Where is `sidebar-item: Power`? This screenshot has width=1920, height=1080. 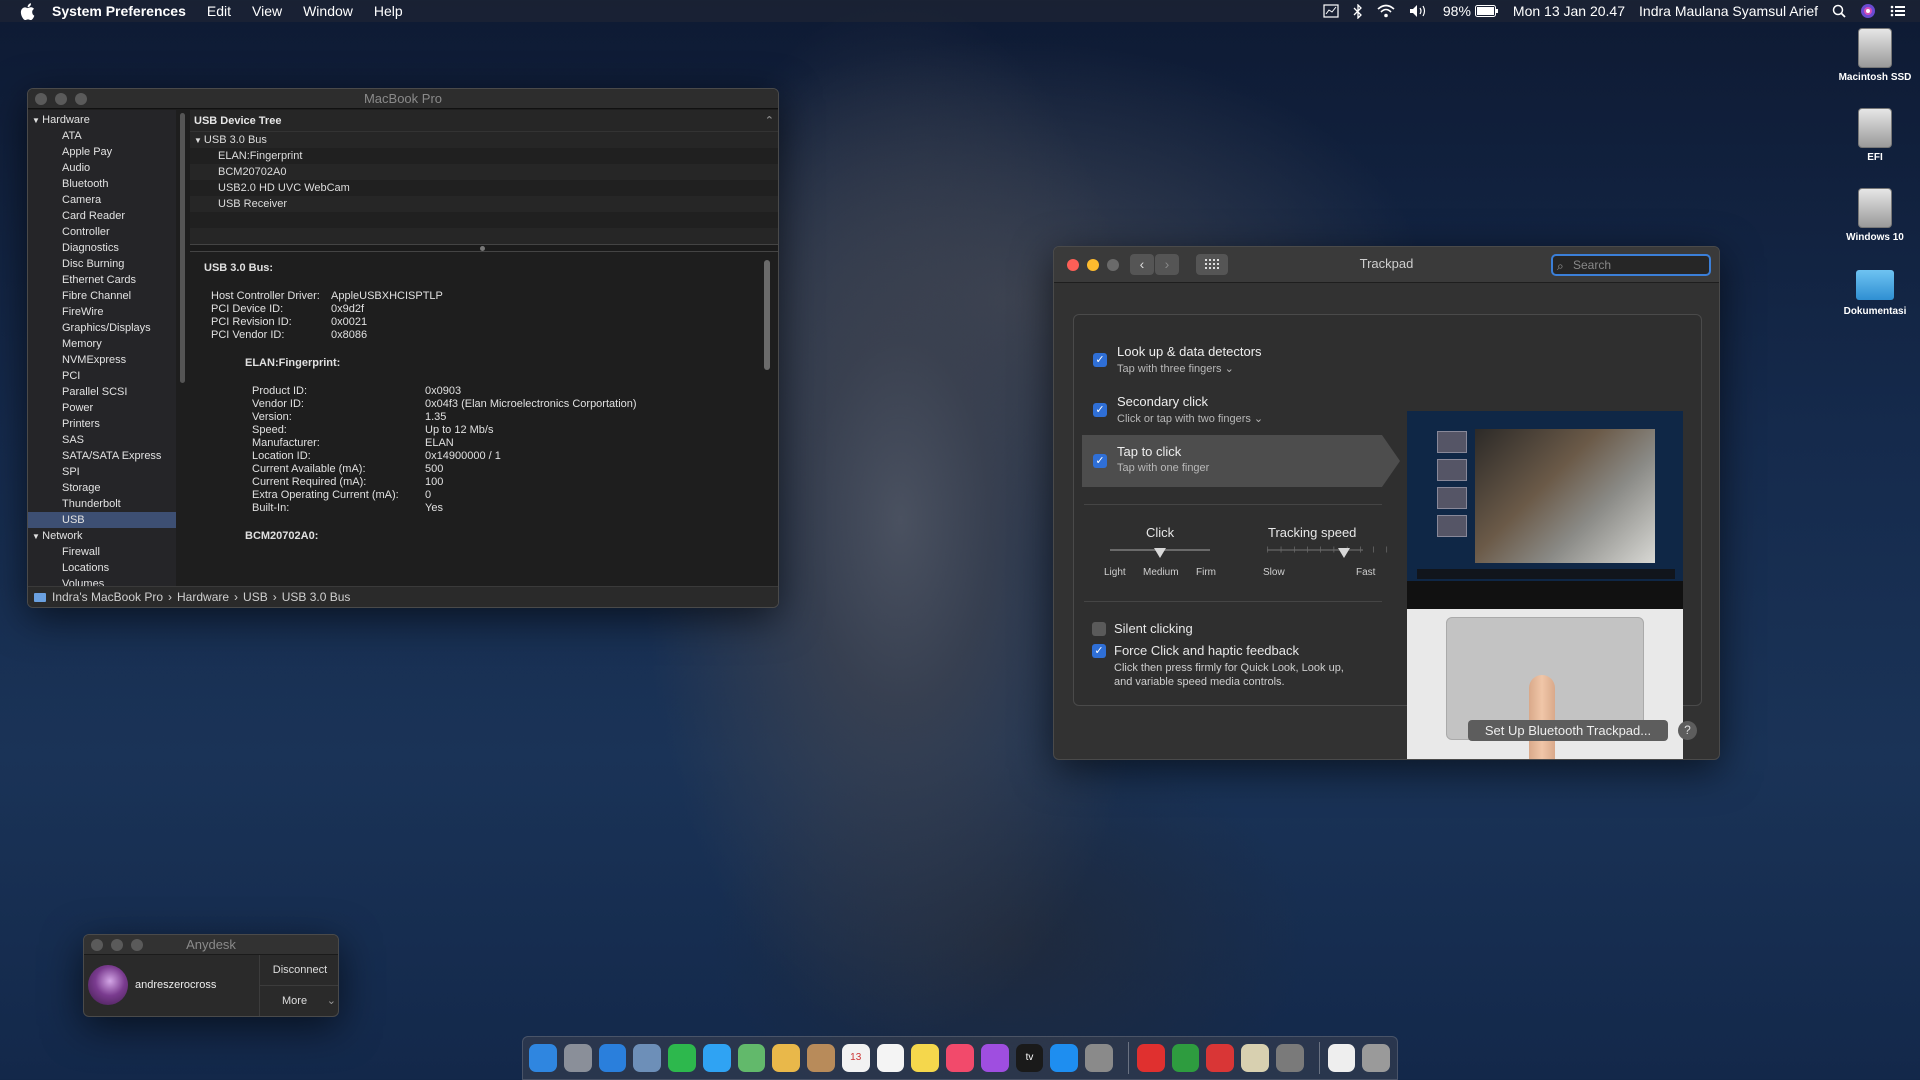
sidebar-item: Power is located at coordinates (102, 408).